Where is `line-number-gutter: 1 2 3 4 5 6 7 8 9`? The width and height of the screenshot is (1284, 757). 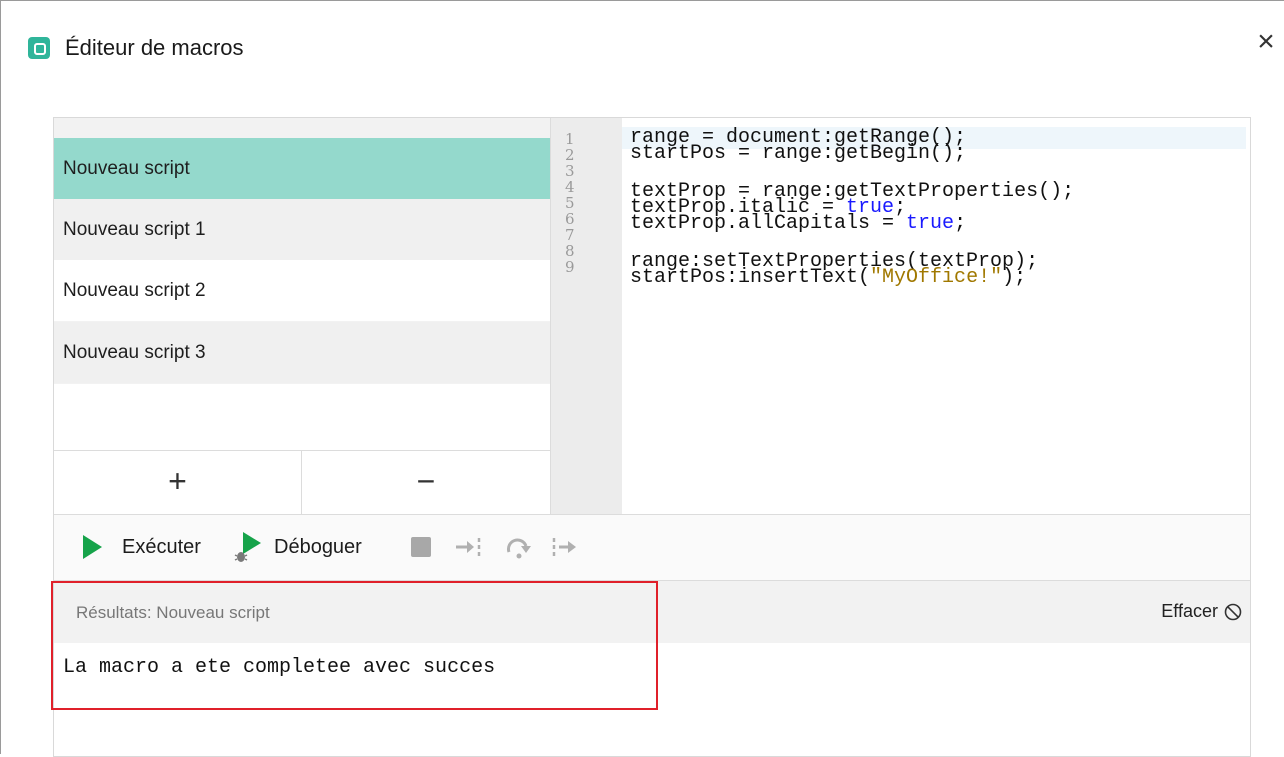 line-number-gutter: 1 2 3 4 5 6 7 8 9 is located at coordinates (586, 316).